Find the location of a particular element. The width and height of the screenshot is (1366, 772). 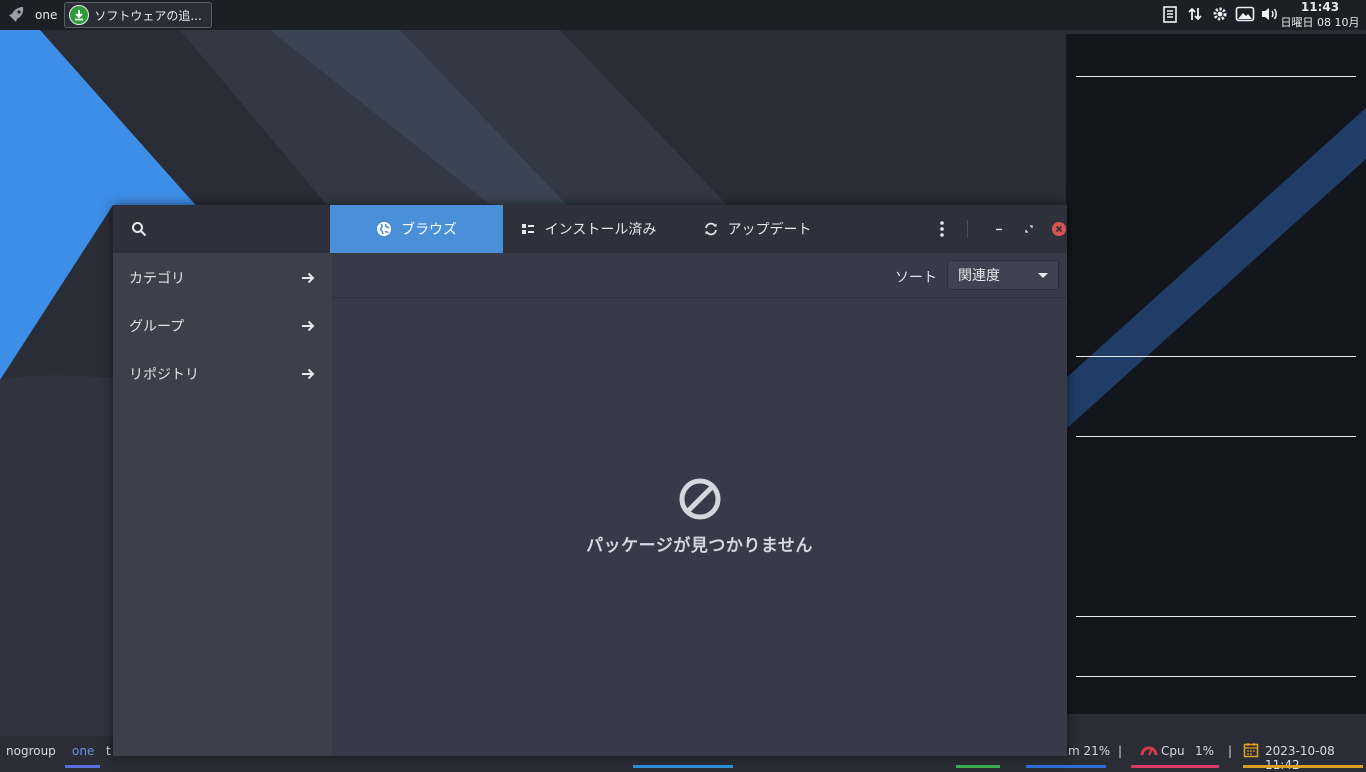

kebab-menu-icon is located at coordinates (942, 229).